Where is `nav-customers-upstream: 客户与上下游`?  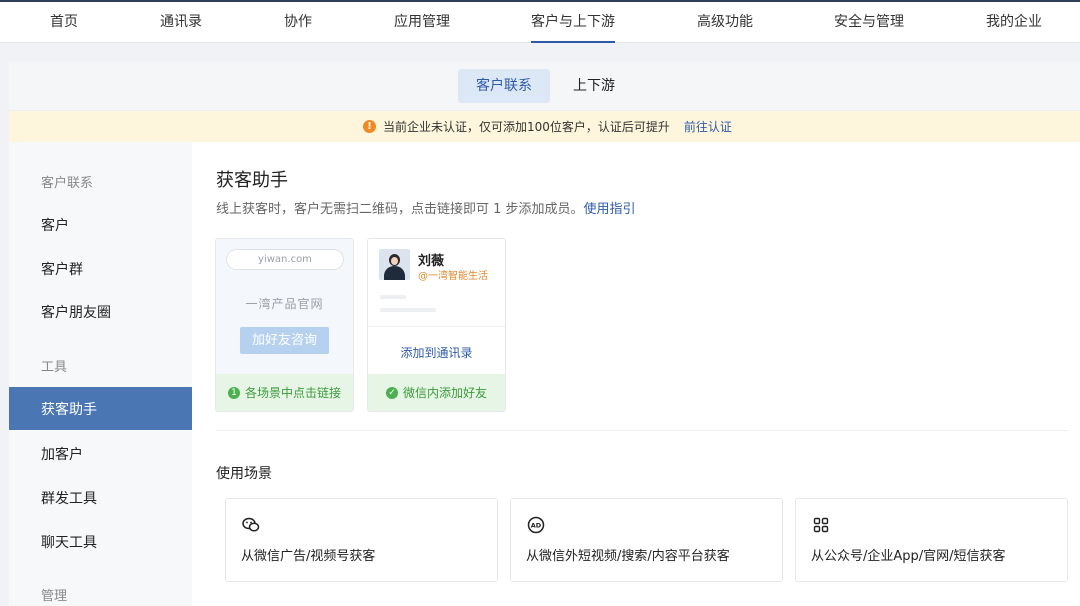 nav-customers-upstream: 客户与上下游 is located at coordinates (573, 22).